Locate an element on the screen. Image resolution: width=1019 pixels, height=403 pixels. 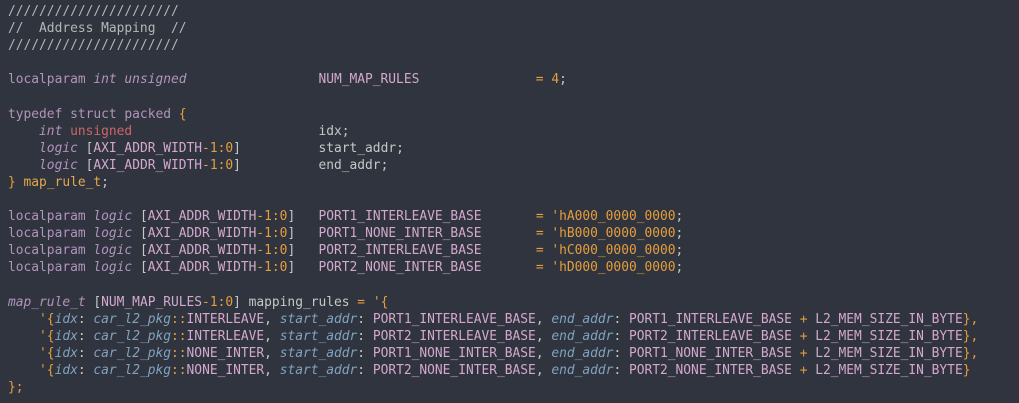
code-token: map_rule_t is located at coordinates (47, 302).